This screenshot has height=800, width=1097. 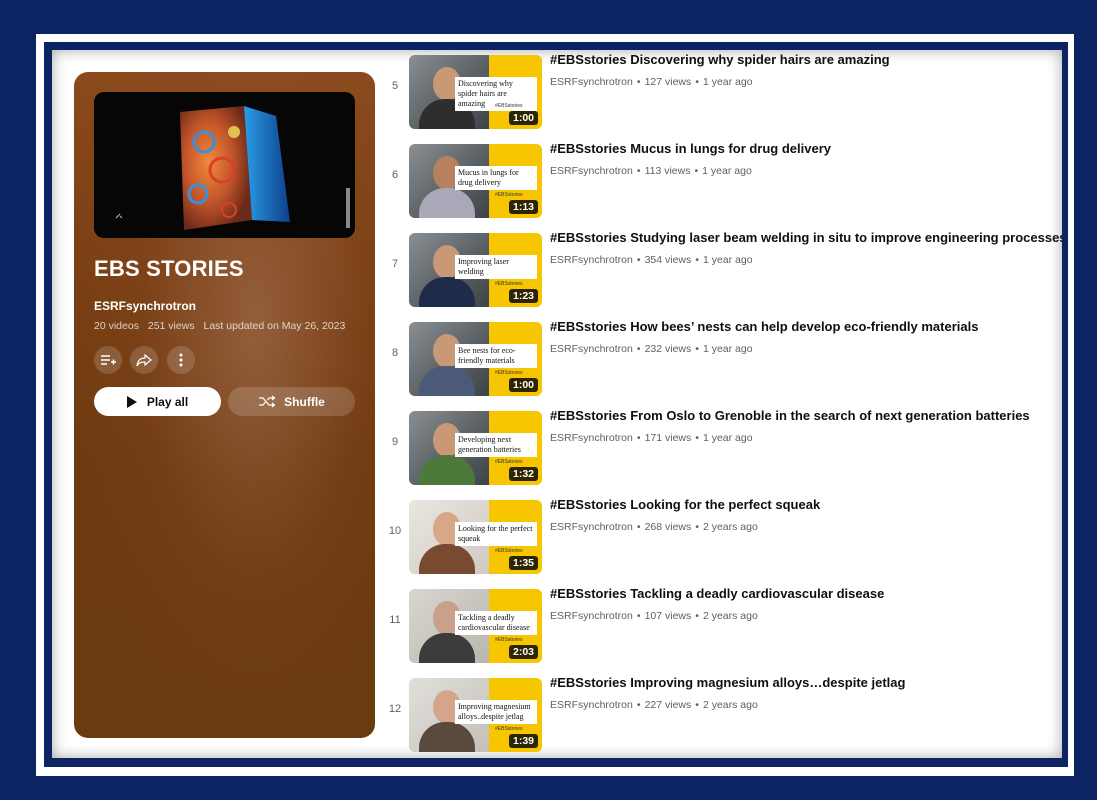 I want to click on video-index: 9, so click(x=395, y=442).